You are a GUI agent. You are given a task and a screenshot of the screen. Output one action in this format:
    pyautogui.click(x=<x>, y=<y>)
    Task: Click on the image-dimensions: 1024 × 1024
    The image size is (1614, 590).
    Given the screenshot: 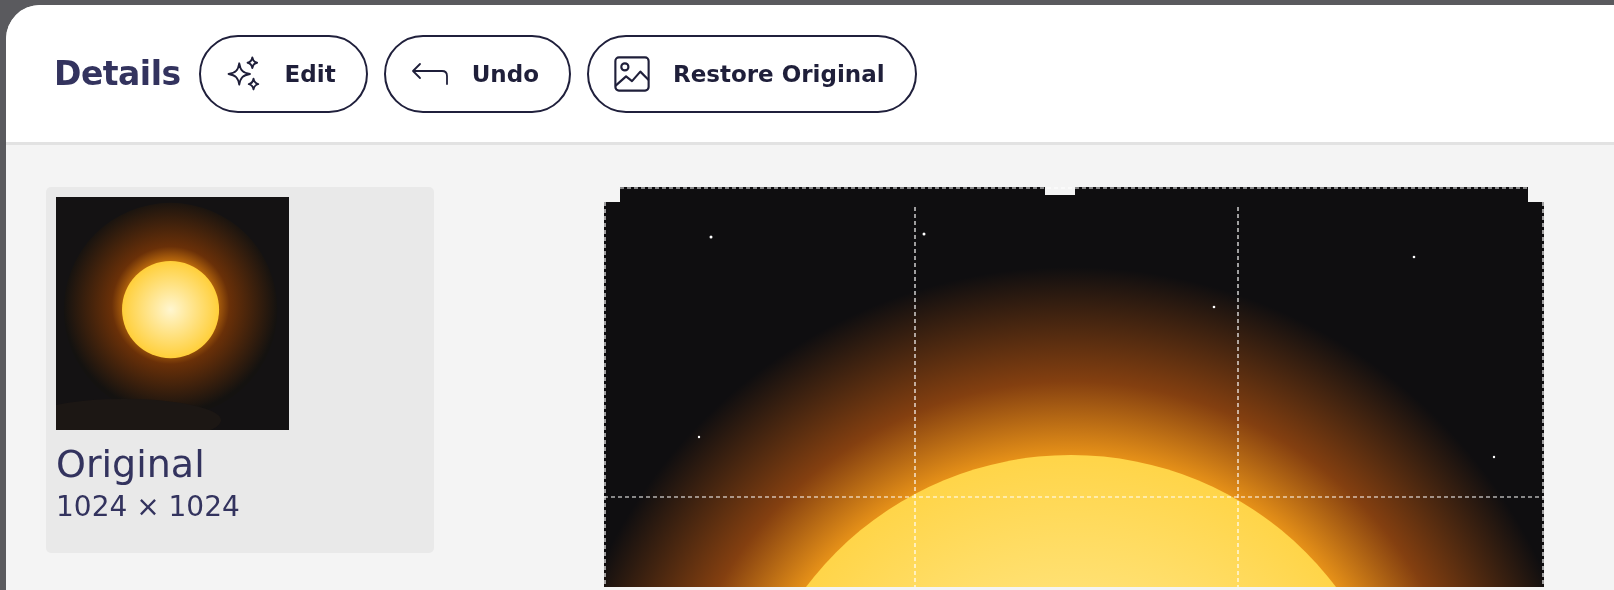 What is the action you would take?
    pyautogui.click(x=148, y=506)
    